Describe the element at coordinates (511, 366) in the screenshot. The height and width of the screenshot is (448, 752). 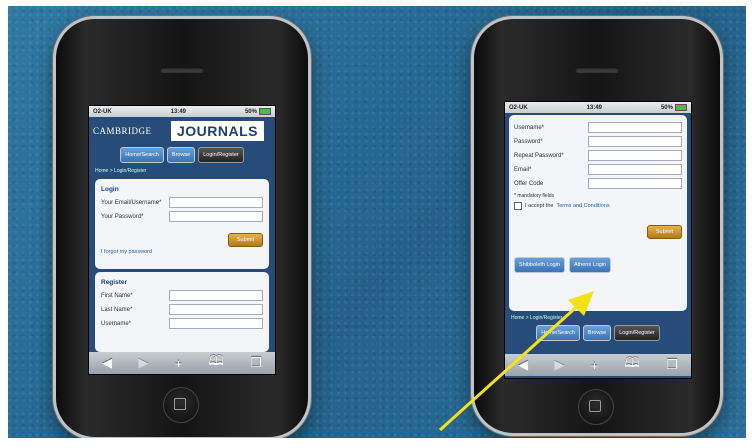
I see `arrow-shaft` at that location.